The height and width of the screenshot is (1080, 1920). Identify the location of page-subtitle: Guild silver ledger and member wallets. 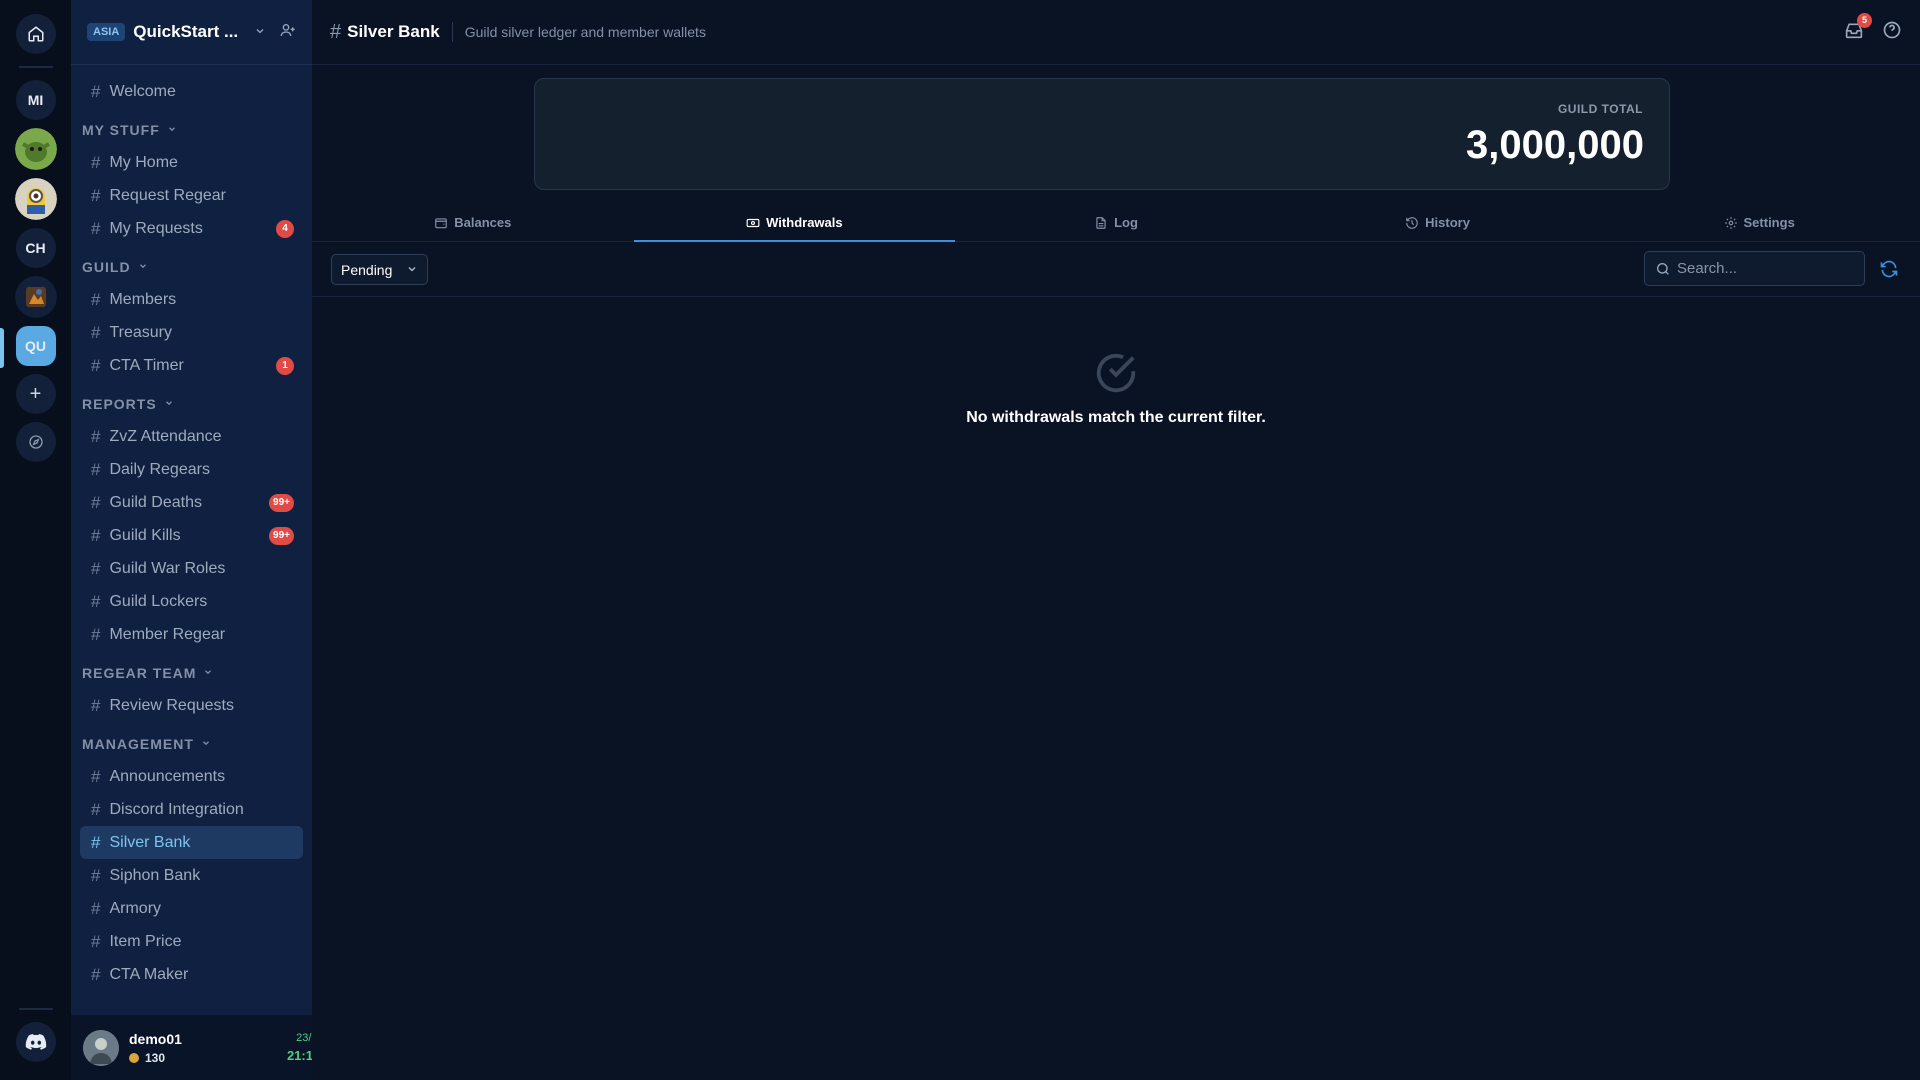
(585, 32).